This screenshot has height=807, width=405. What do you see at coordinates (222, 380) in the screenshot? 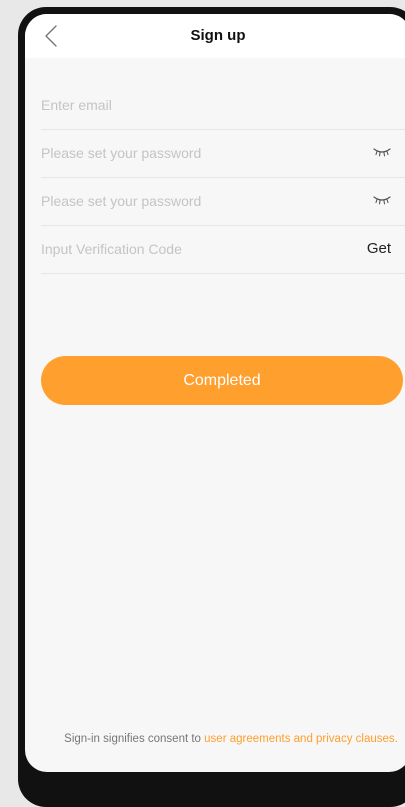
I see `completed-button: Completed` at bounding box center [222, 380].